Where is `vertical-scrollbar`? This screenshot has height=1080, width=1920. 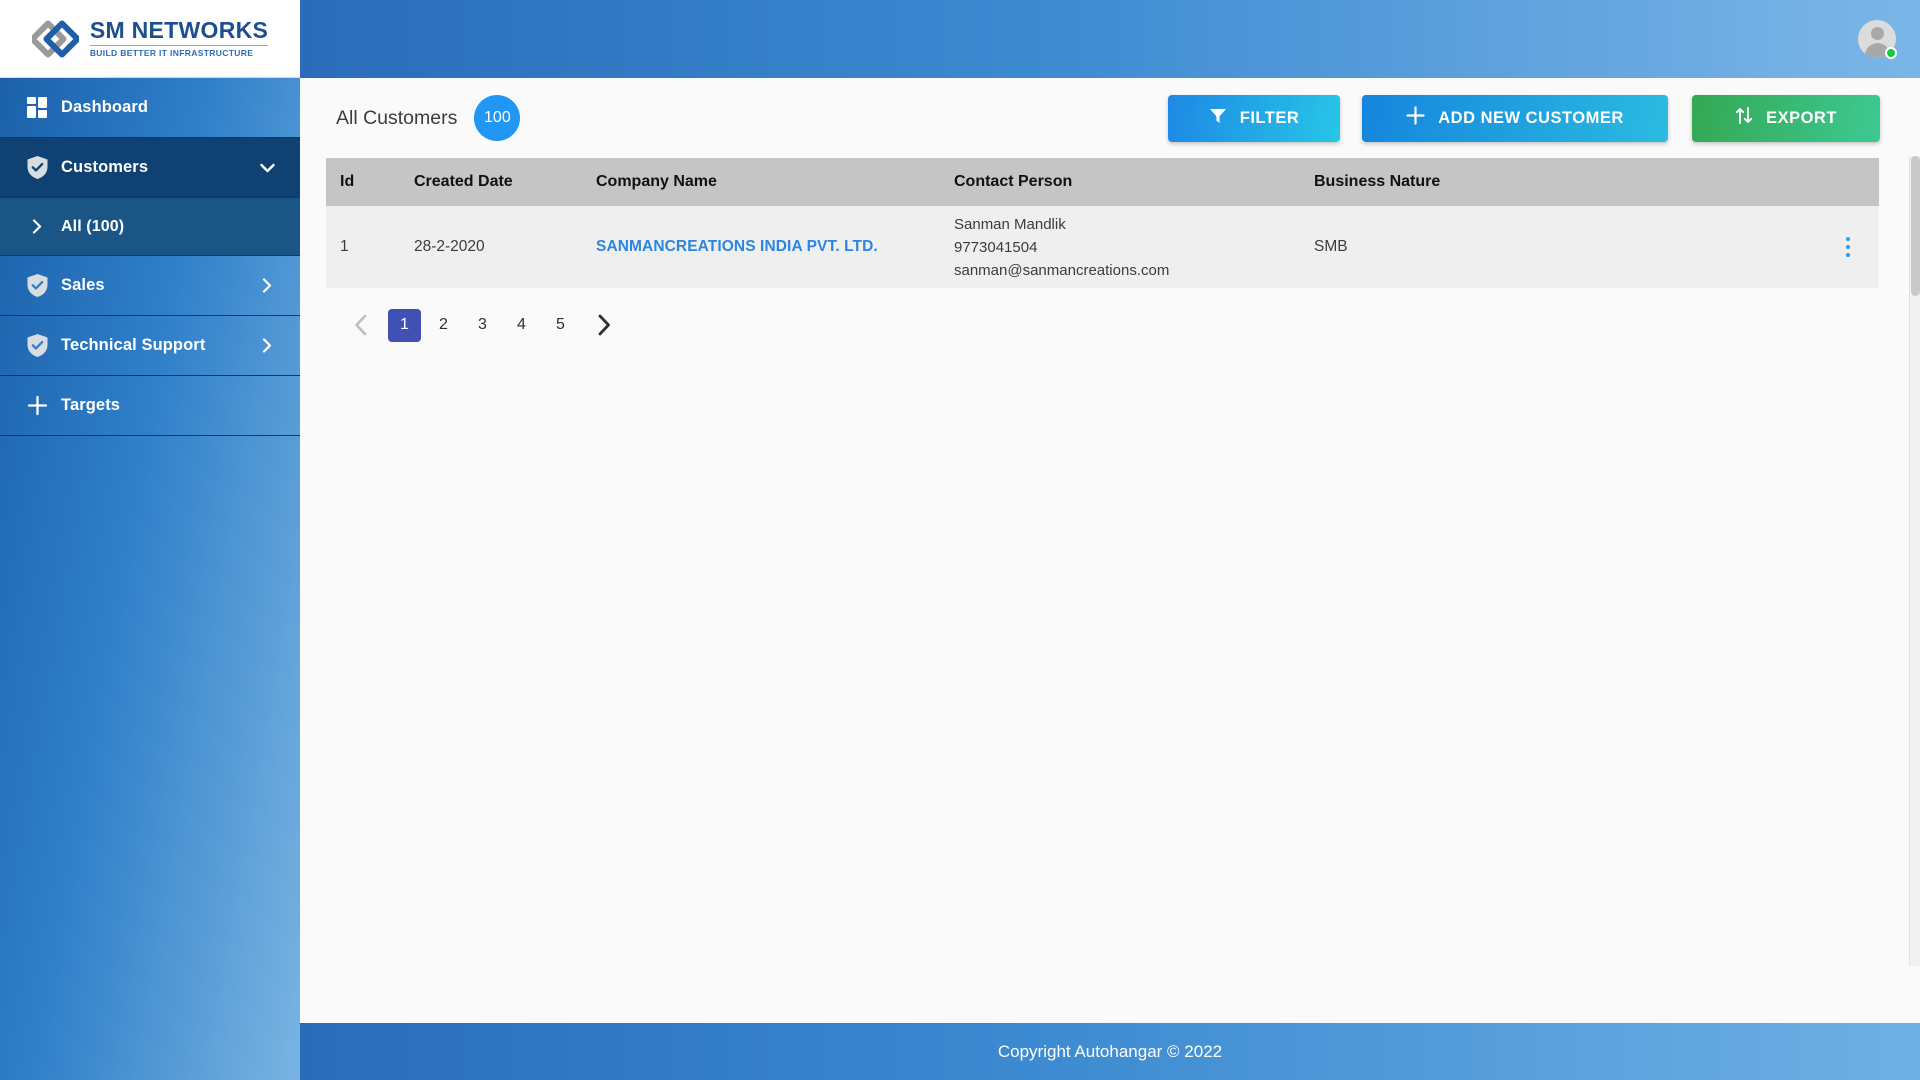 vertical-scrollbar is located at coordinates (1914, 561).